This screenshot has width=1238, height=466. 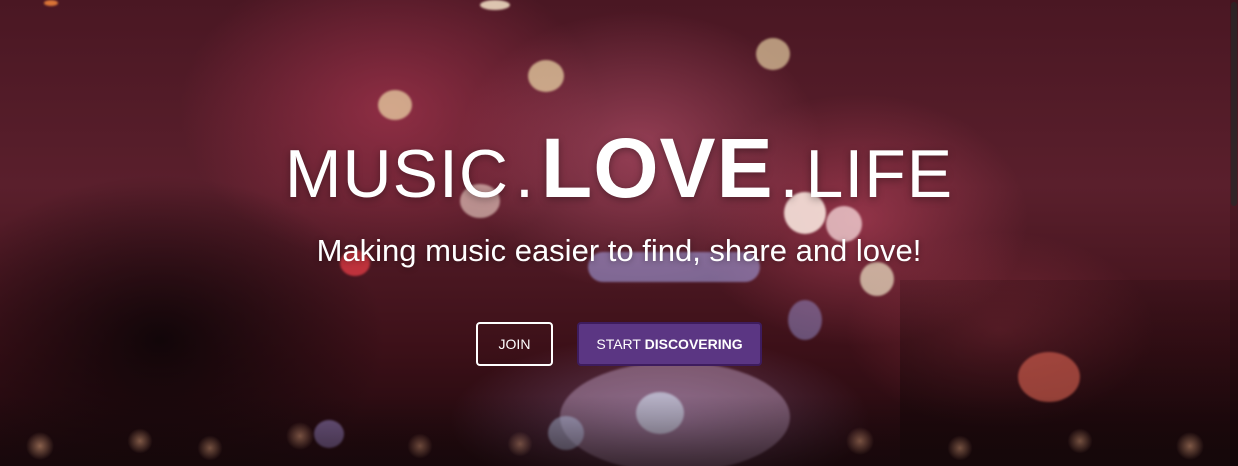 I want to click on hero-buttons: JOIN START DISCOVERING, so click(x=619, y=344).